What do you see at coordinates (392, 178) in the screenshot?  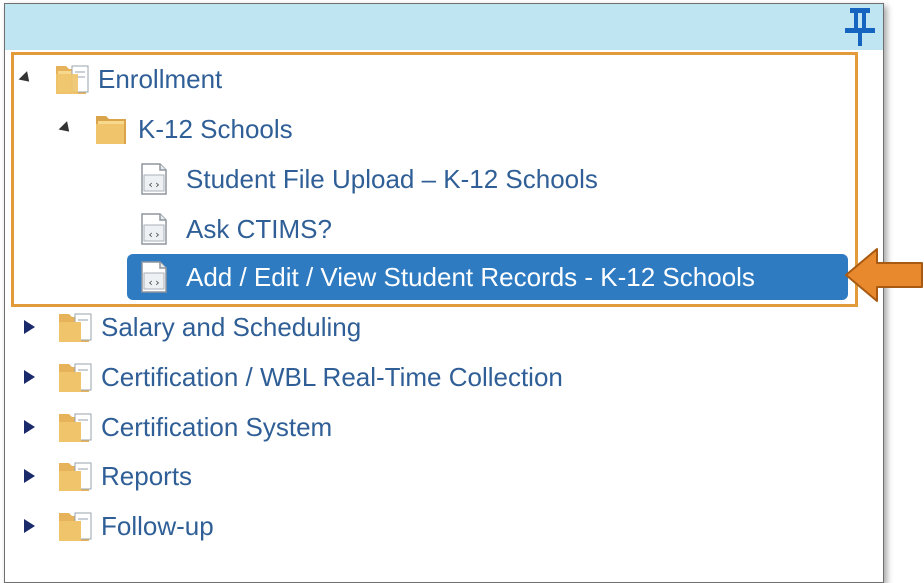 I see `tree-label-student-file-upload: Student File Upload – K-12 Schools` at bounding box center [392, 178].